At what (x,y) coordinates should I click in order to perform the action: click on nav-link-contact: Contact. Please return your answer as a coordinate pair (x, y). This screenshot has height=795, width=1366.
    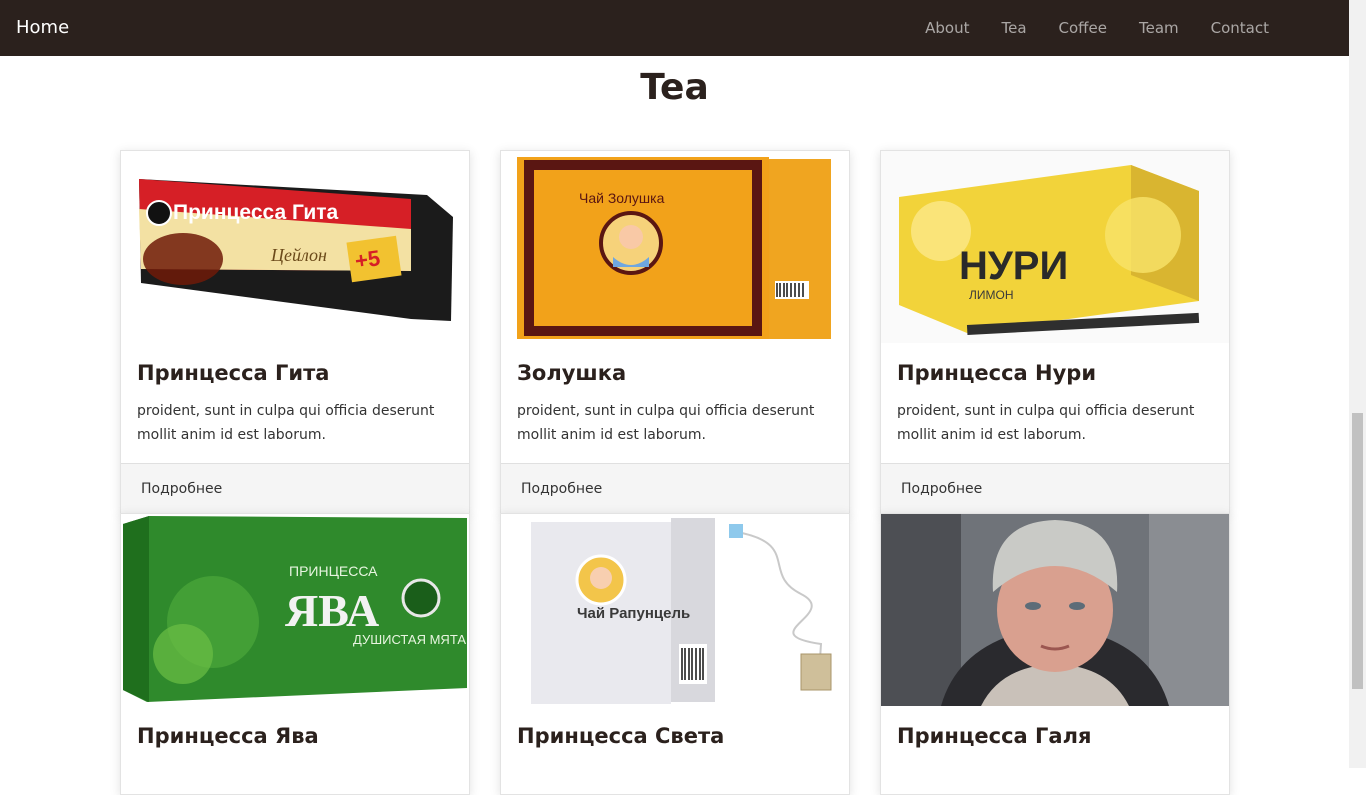
    Looking at the image, I should click on (1240, 28).